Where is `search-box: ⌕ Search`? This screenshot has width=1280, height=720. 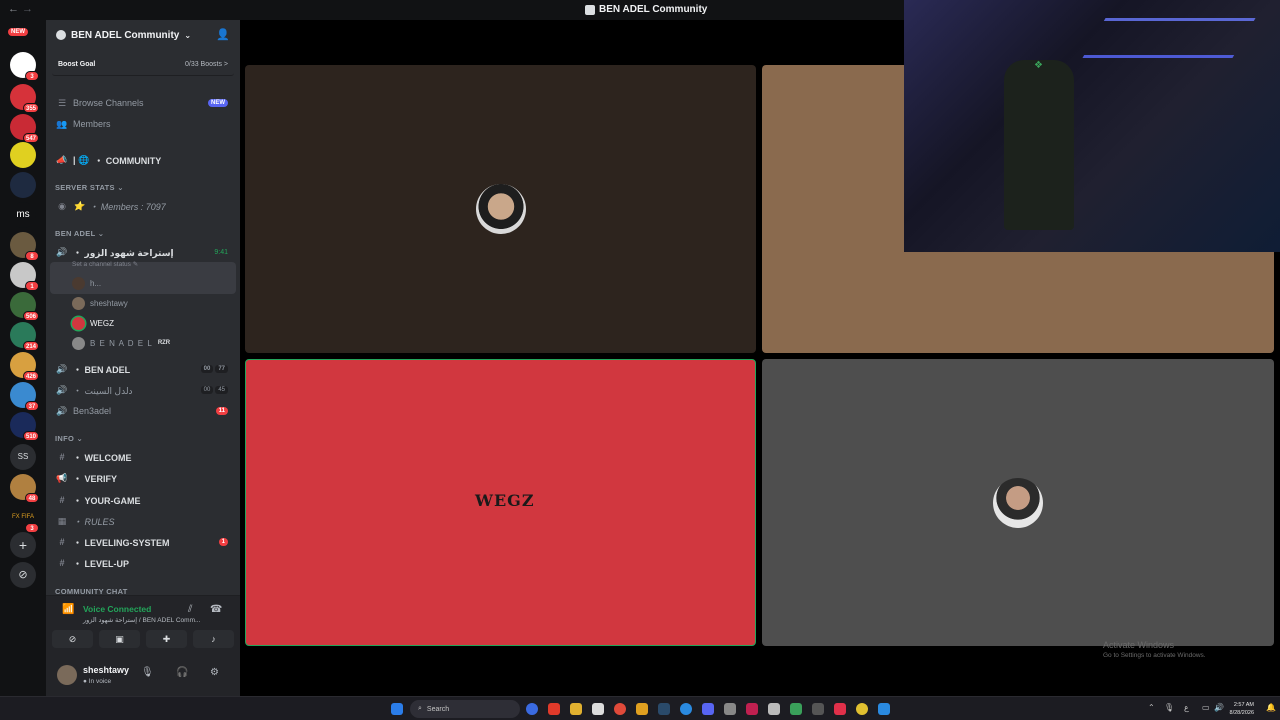
search-box: ⌕ Search is located at coordinates (465, 709).